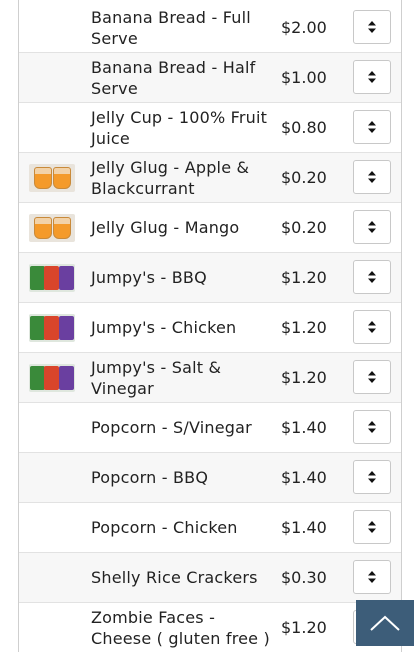 This screenshot has width=420, height=652. Describe the element at coordinates (304, 27) in the screenshot. I see `product-price: $2.00` at that location.